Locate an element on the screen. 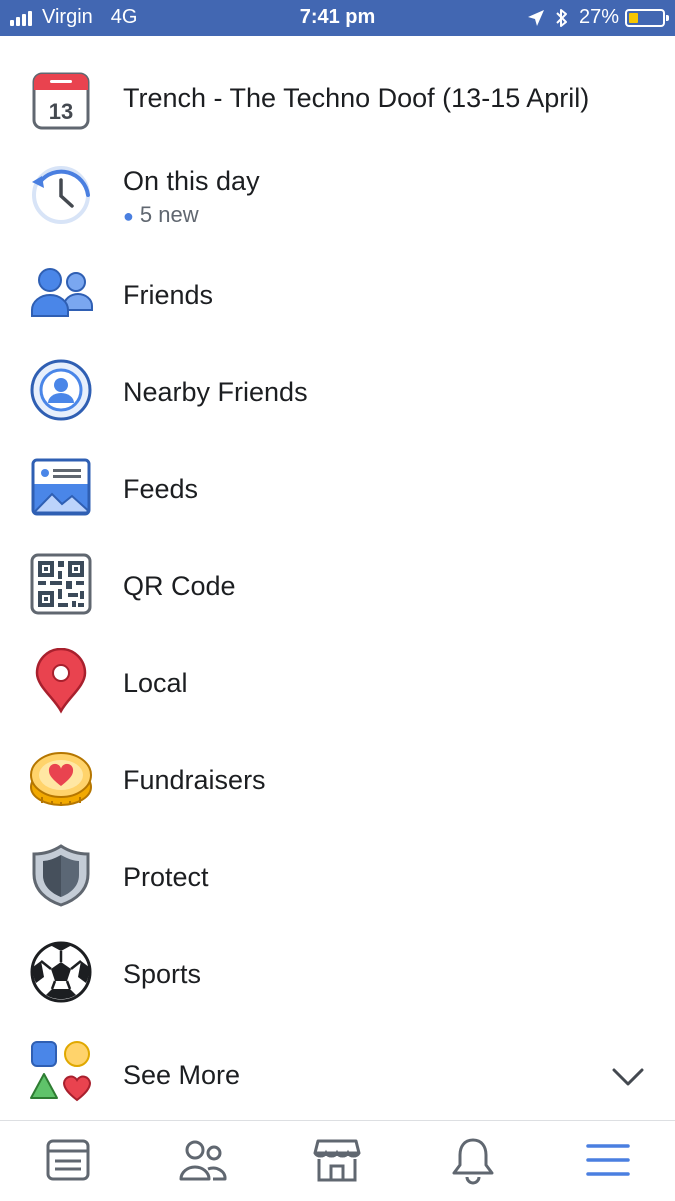  status-bar: Virgin 4G 7:41 pm 27% is located at coordinates (337, 18).